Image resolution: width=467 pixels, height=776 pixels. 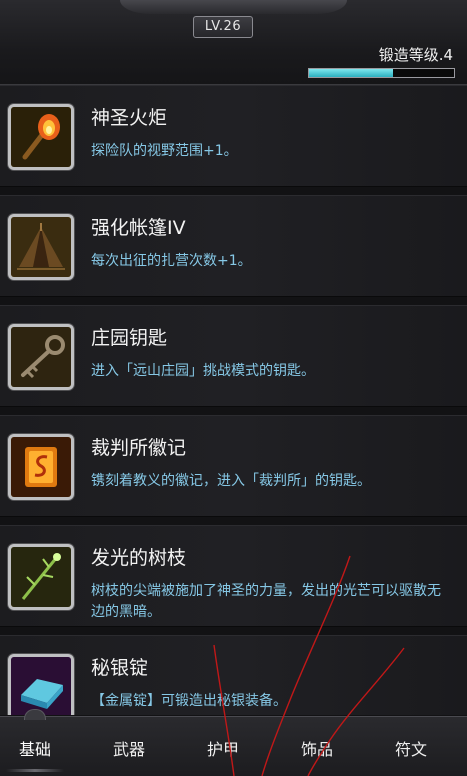 I want to click on list-item-ingot: 秘银锭 【金属锭】可锻造出秘银装备。, so click(x=233, y=675).